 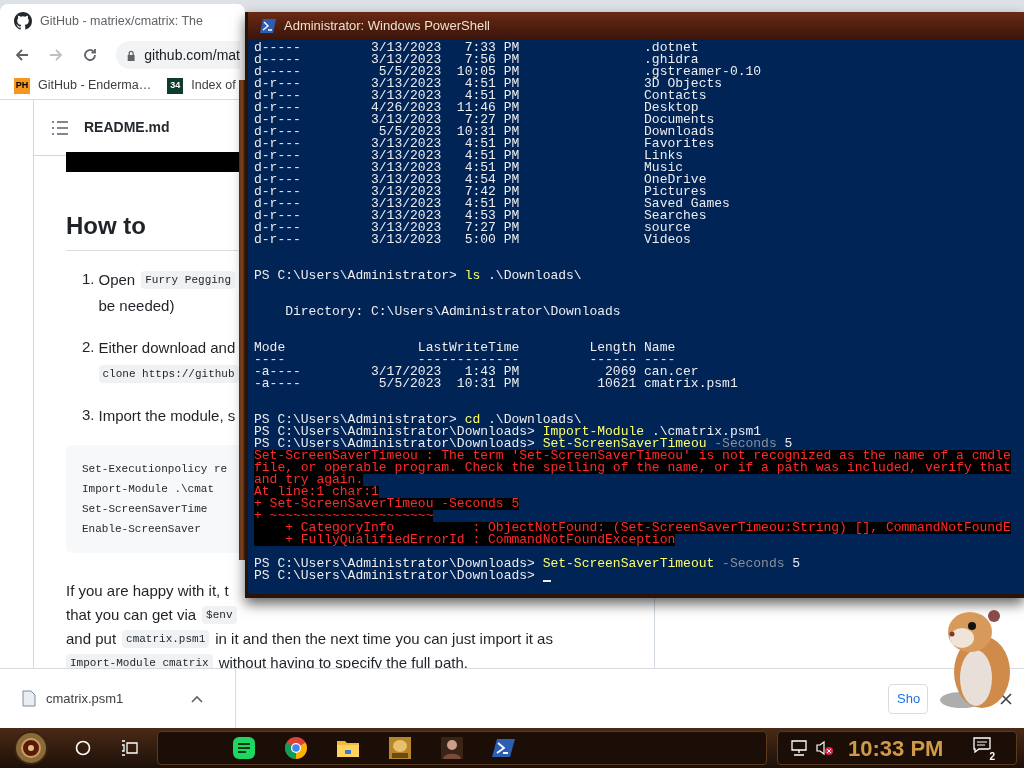 I want to click on close-icon, so click(x=1006, y=698).